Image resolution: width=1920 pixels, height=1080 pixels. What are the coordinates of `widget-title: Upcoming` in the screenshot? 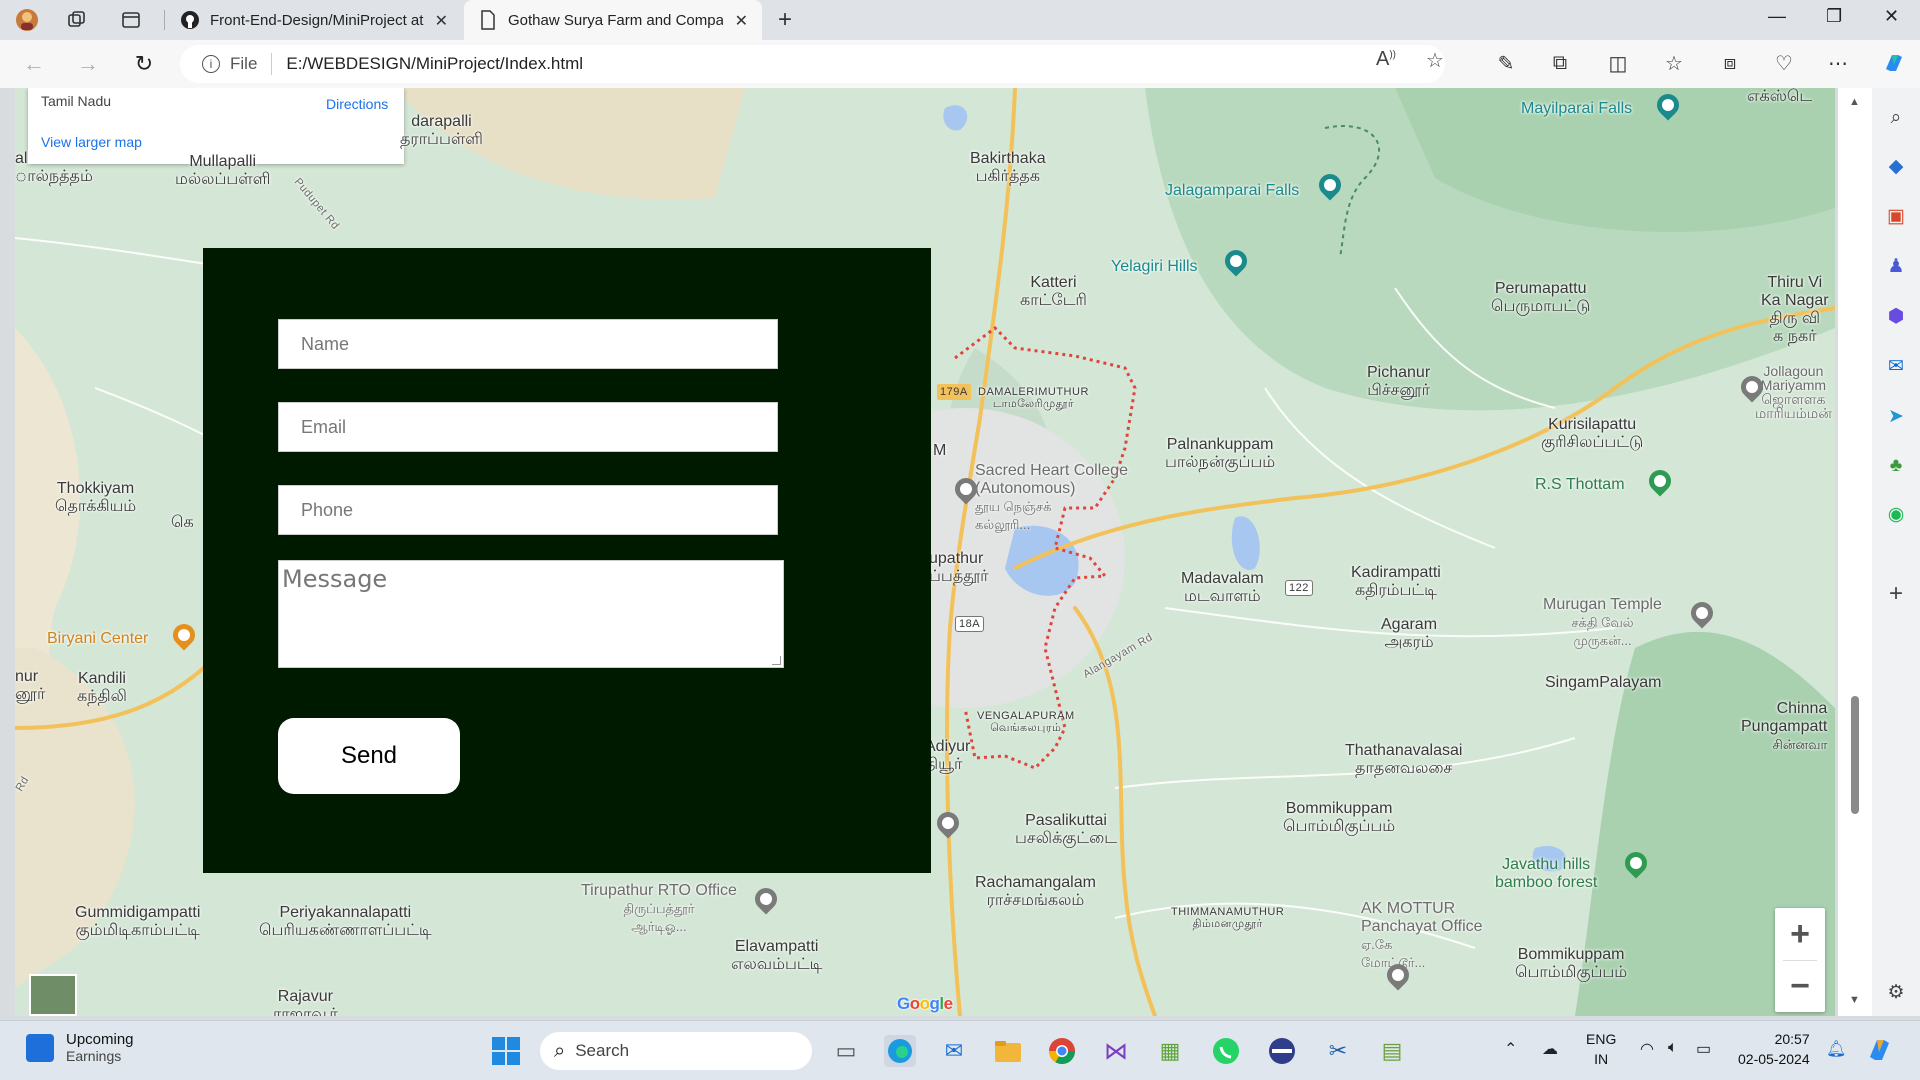 It's located at (100, 1039).